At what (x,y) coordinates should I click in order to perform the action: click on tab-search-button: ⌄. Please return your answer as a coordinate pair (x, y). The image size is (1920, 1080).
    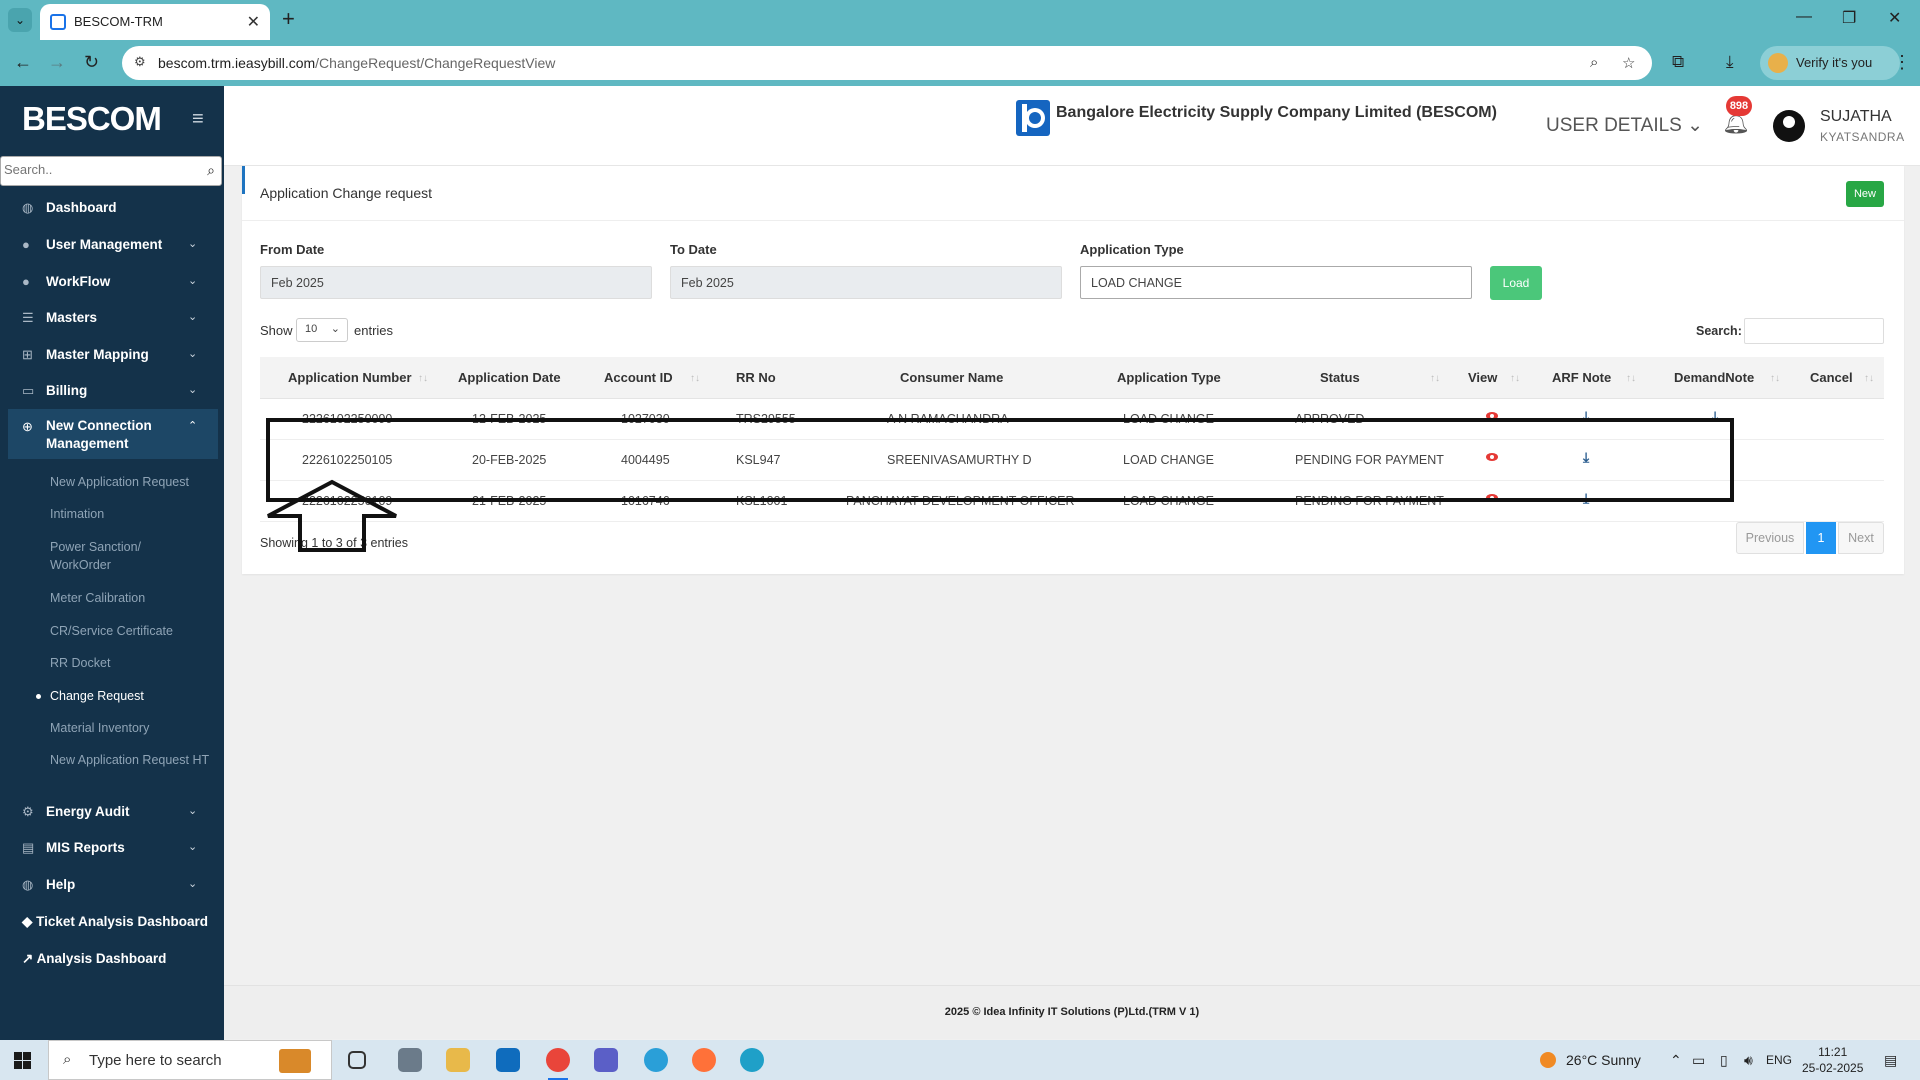
    Looking at the image, I should click on (20, 20).